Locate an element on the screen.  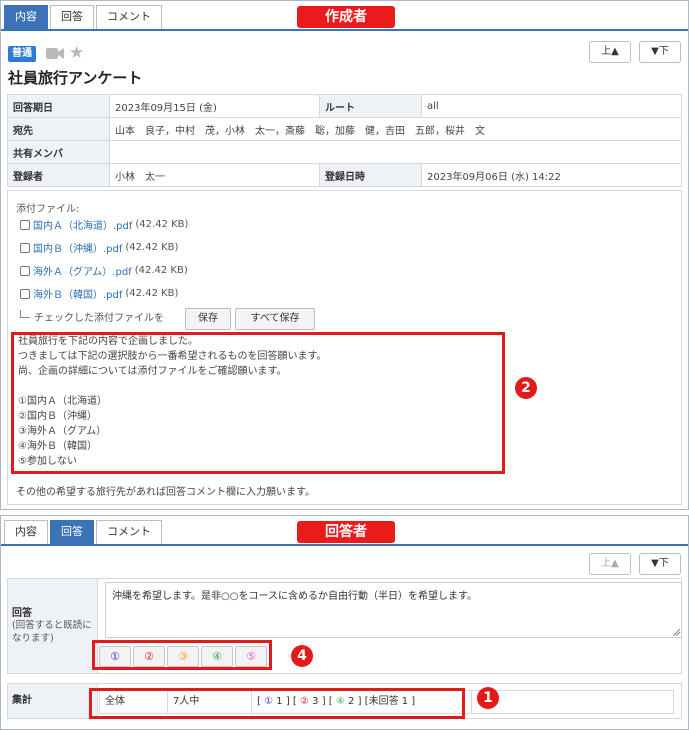
resize-handle-icon is located at coordinates (676, 632).